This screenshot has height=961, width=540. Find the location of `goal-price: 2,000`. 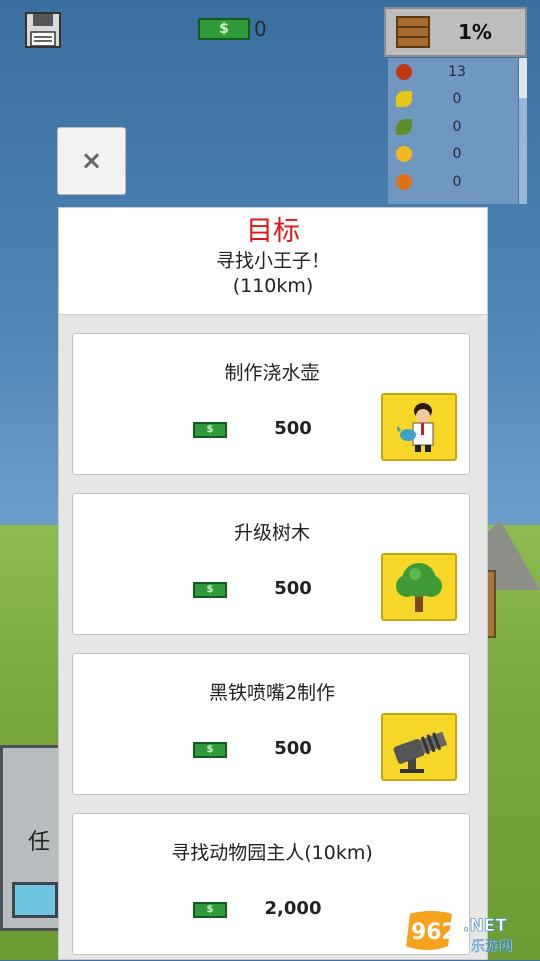

goal-price: 2,000 is located at coordinates (293, 908).